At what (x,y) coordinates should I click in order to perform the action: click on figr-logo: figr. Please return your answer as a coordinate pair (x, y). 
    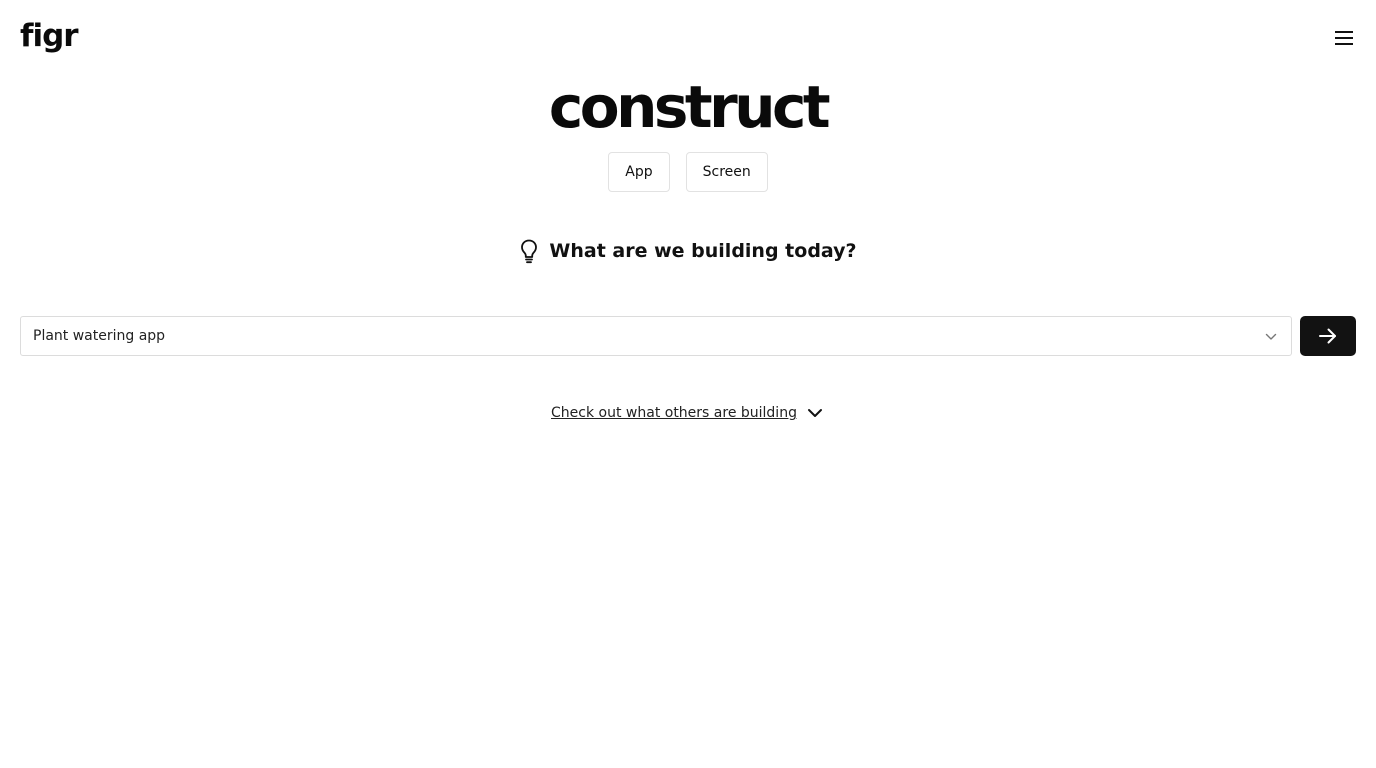
    Looking at the image, I should click on (49, 36).